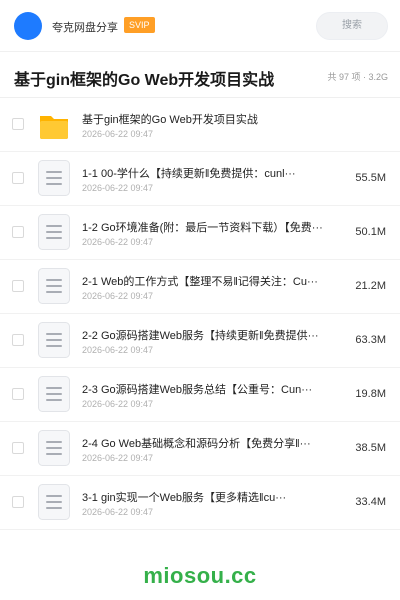 The width and height of the screenshot is (400, 600). I want to click on file-name: 2-1 Web的工作方式【整理不易‖记得关注：Cu···, so click(206, 281).